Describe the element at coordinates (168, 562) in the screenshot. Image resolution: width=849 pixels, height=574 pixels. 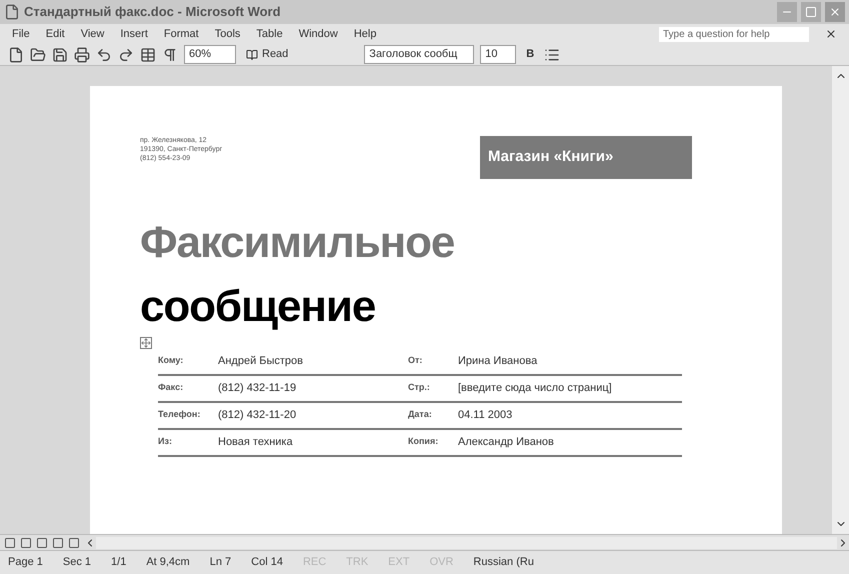
I see `status-text: At 9,4cm` at that location.